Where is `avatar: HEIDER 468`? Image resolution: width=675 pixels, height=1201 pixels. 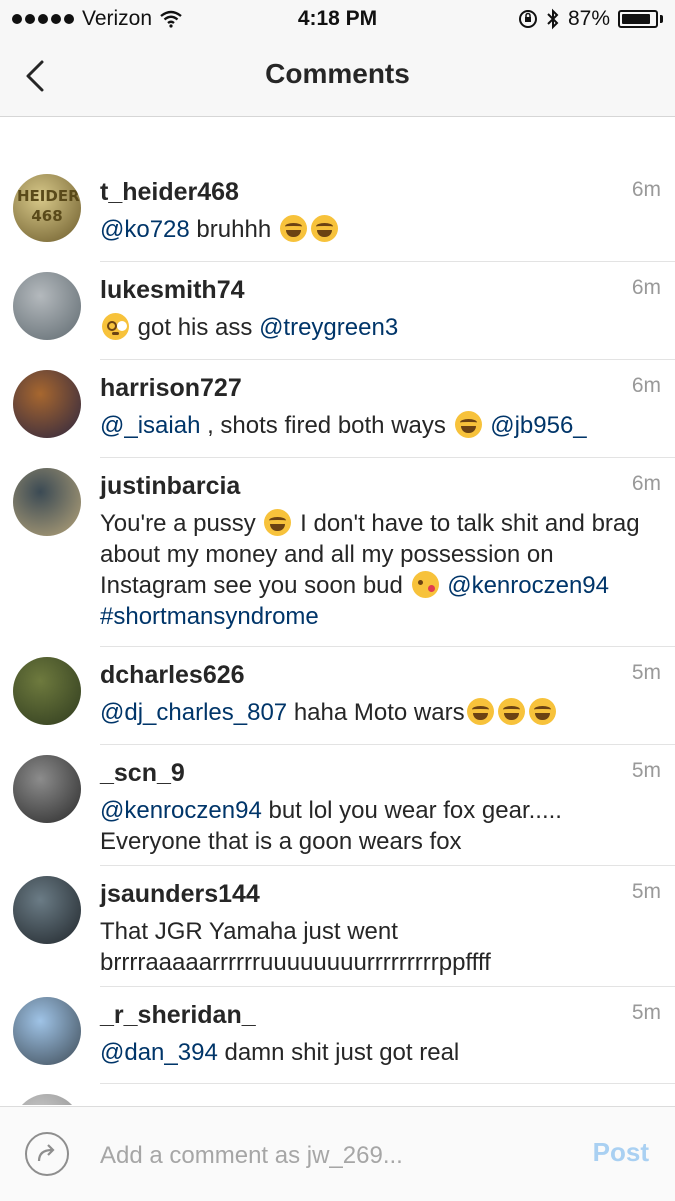 avatar: HEIDER 468 is located at coordinates (47, 208).